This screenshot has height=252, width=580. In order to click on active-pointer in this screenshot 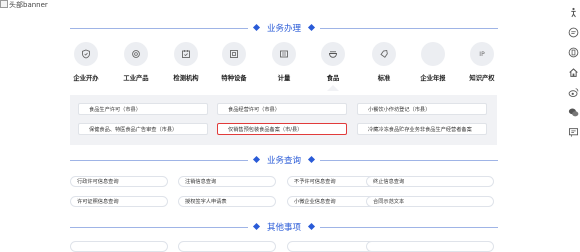, I will do `click(333, 88)`.